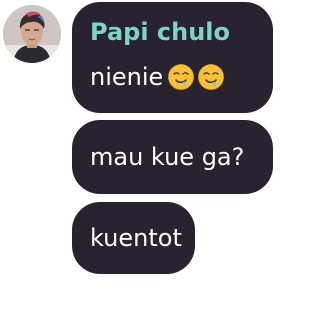 The width and height of the screenshot is (320, 320). I want to click on avatar-photo, so click(32, 34).